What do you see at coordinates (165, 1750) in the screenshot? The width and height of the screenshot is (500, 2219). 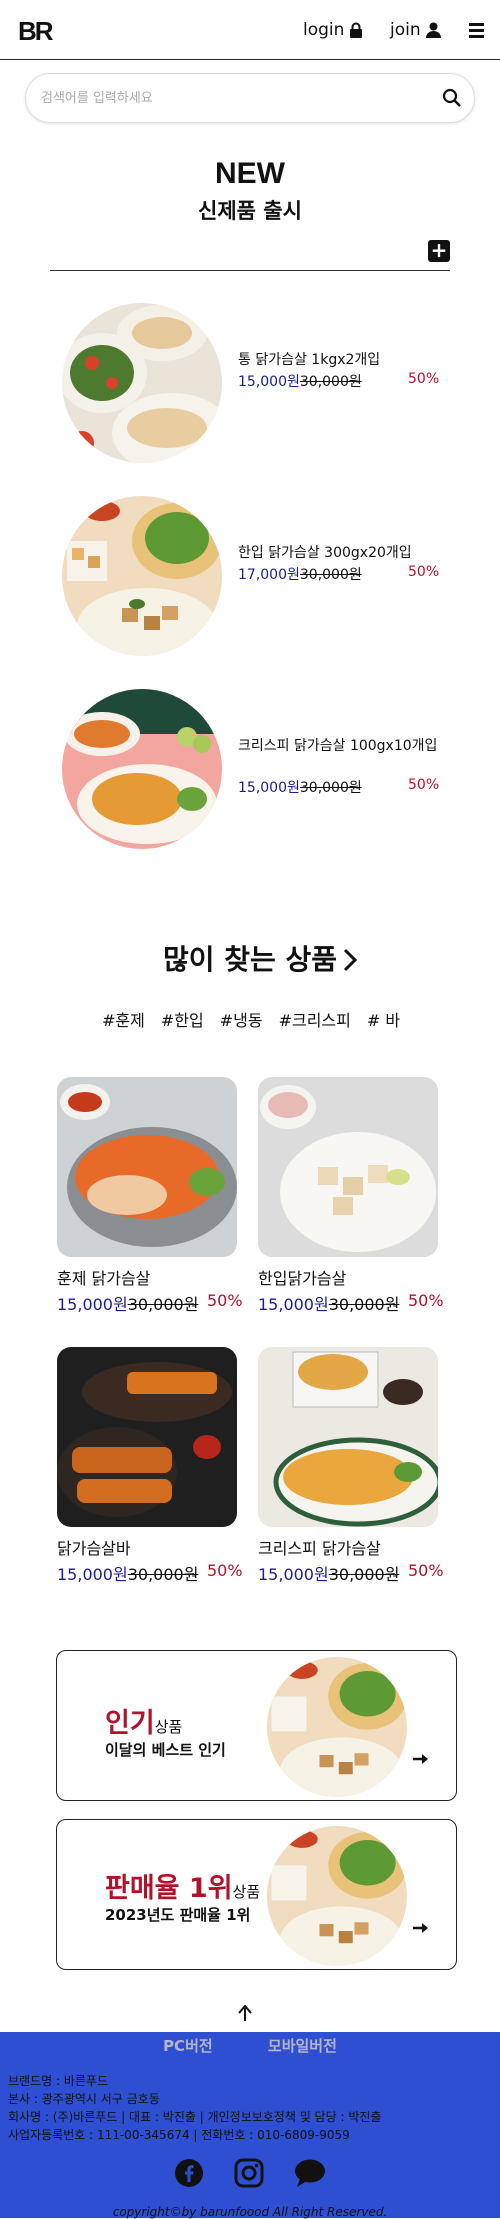 I see `promo-desc: 이달의 베스트 인기` at bounding box center [165, 1750].